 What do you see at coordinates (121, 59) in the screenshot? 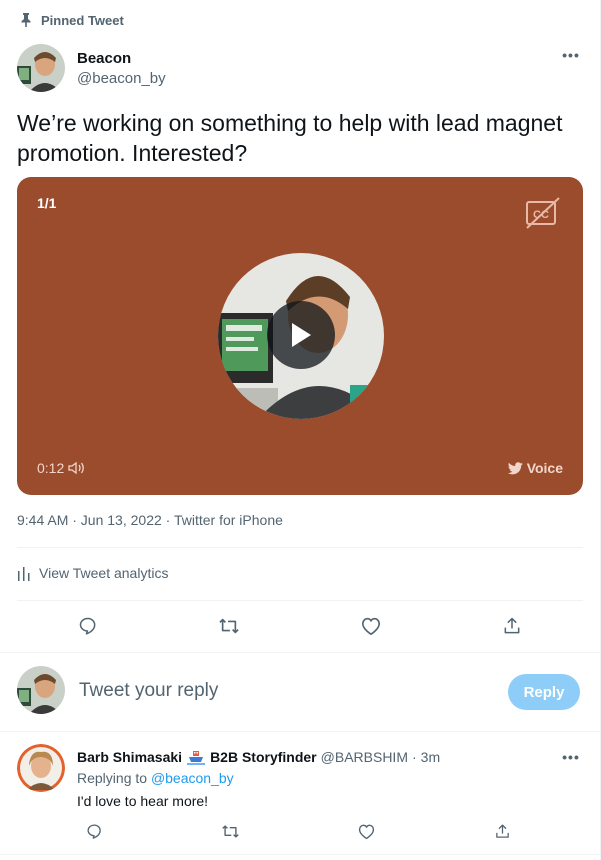
I see `author-name: Beacon` at bounding box center [121, 59].